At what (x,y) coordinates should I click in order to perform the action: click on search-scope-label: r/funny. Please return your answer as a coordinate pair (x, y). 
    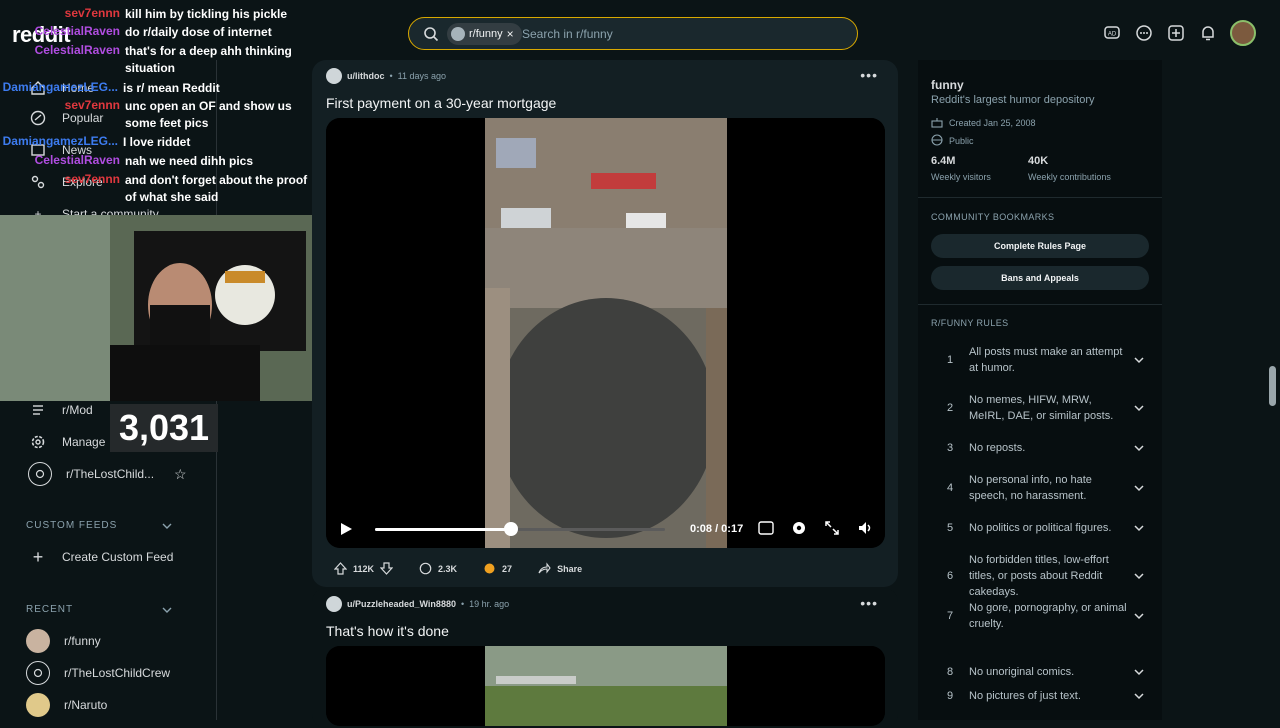
    Looking at the image, I should click on (486, 34).